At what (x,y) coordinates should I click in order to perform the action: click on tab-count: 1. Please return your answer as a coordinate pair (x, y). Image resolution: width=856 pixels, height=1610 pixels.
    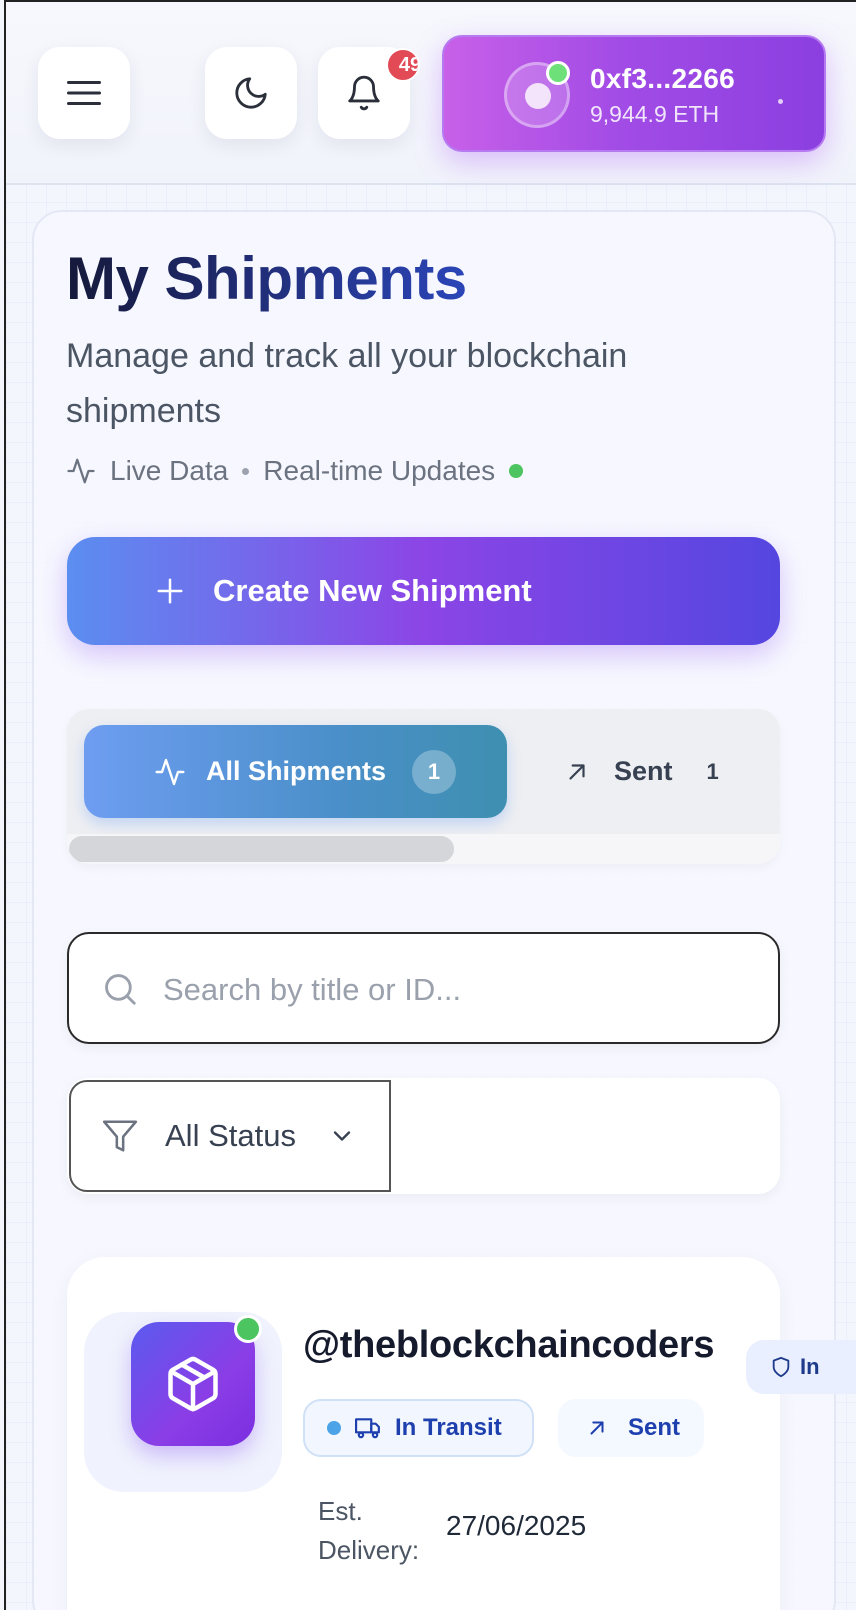
    Looking at the image, I should click on (712, 771).